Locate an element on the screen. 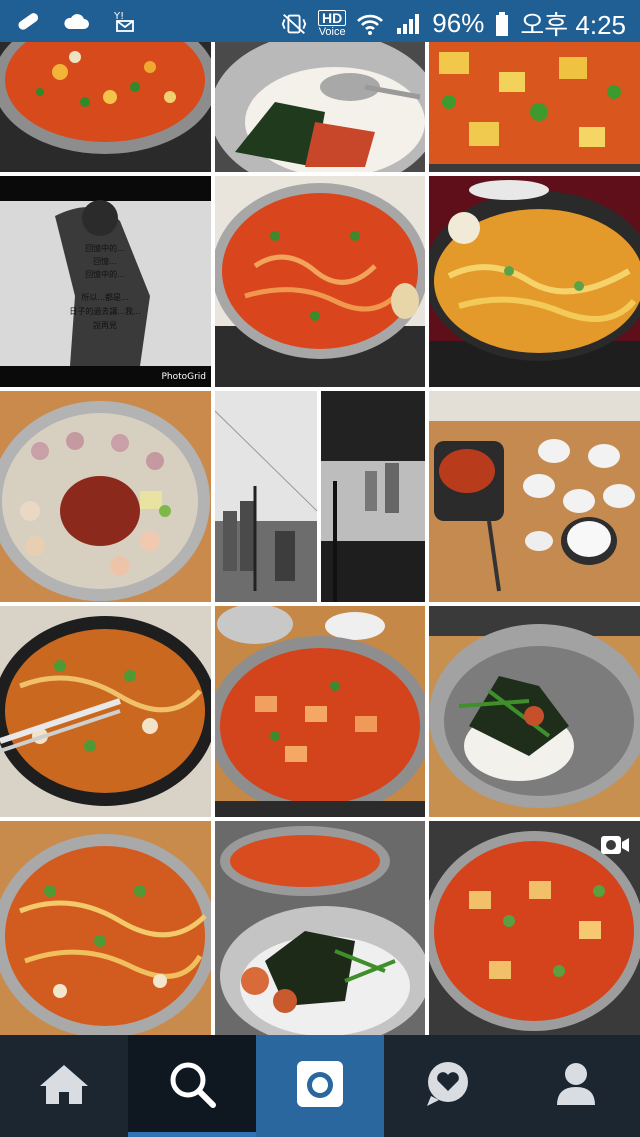  status-bar: Y! HD Voice 96% 오후 4:25 is located at coordinates (320, 21).